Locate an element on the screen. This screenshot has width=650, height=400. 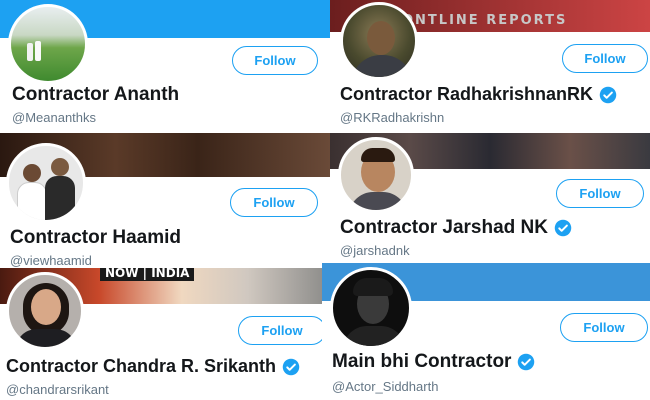
display-name: Contractor Chandra R. Srikanth is located at coordinates (153, 366).